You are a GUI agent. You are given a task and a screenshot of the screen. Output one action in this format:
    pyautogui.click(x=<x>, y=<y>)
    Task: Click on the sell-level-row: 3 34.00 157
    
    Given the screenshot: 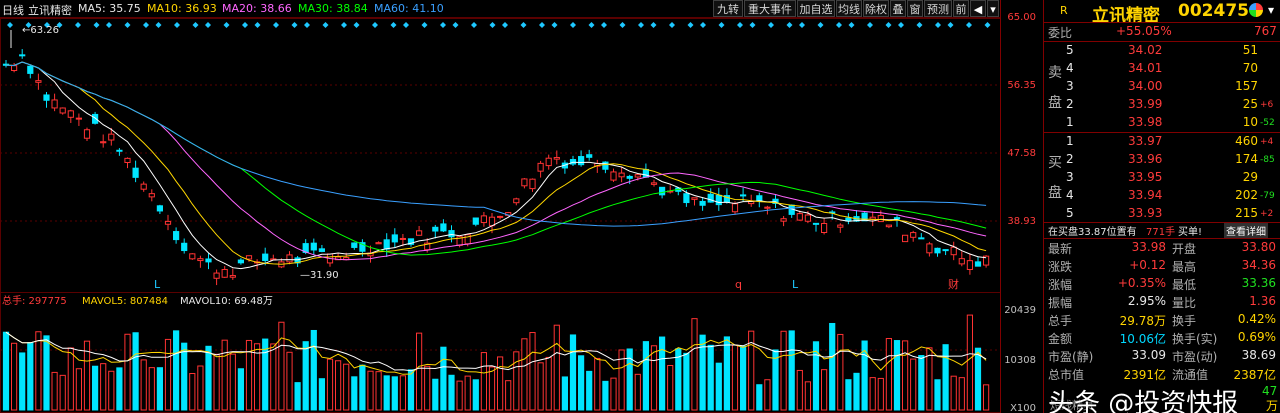 What is the action you would take?
    pyautogui.click(x=1162, y=87)
    